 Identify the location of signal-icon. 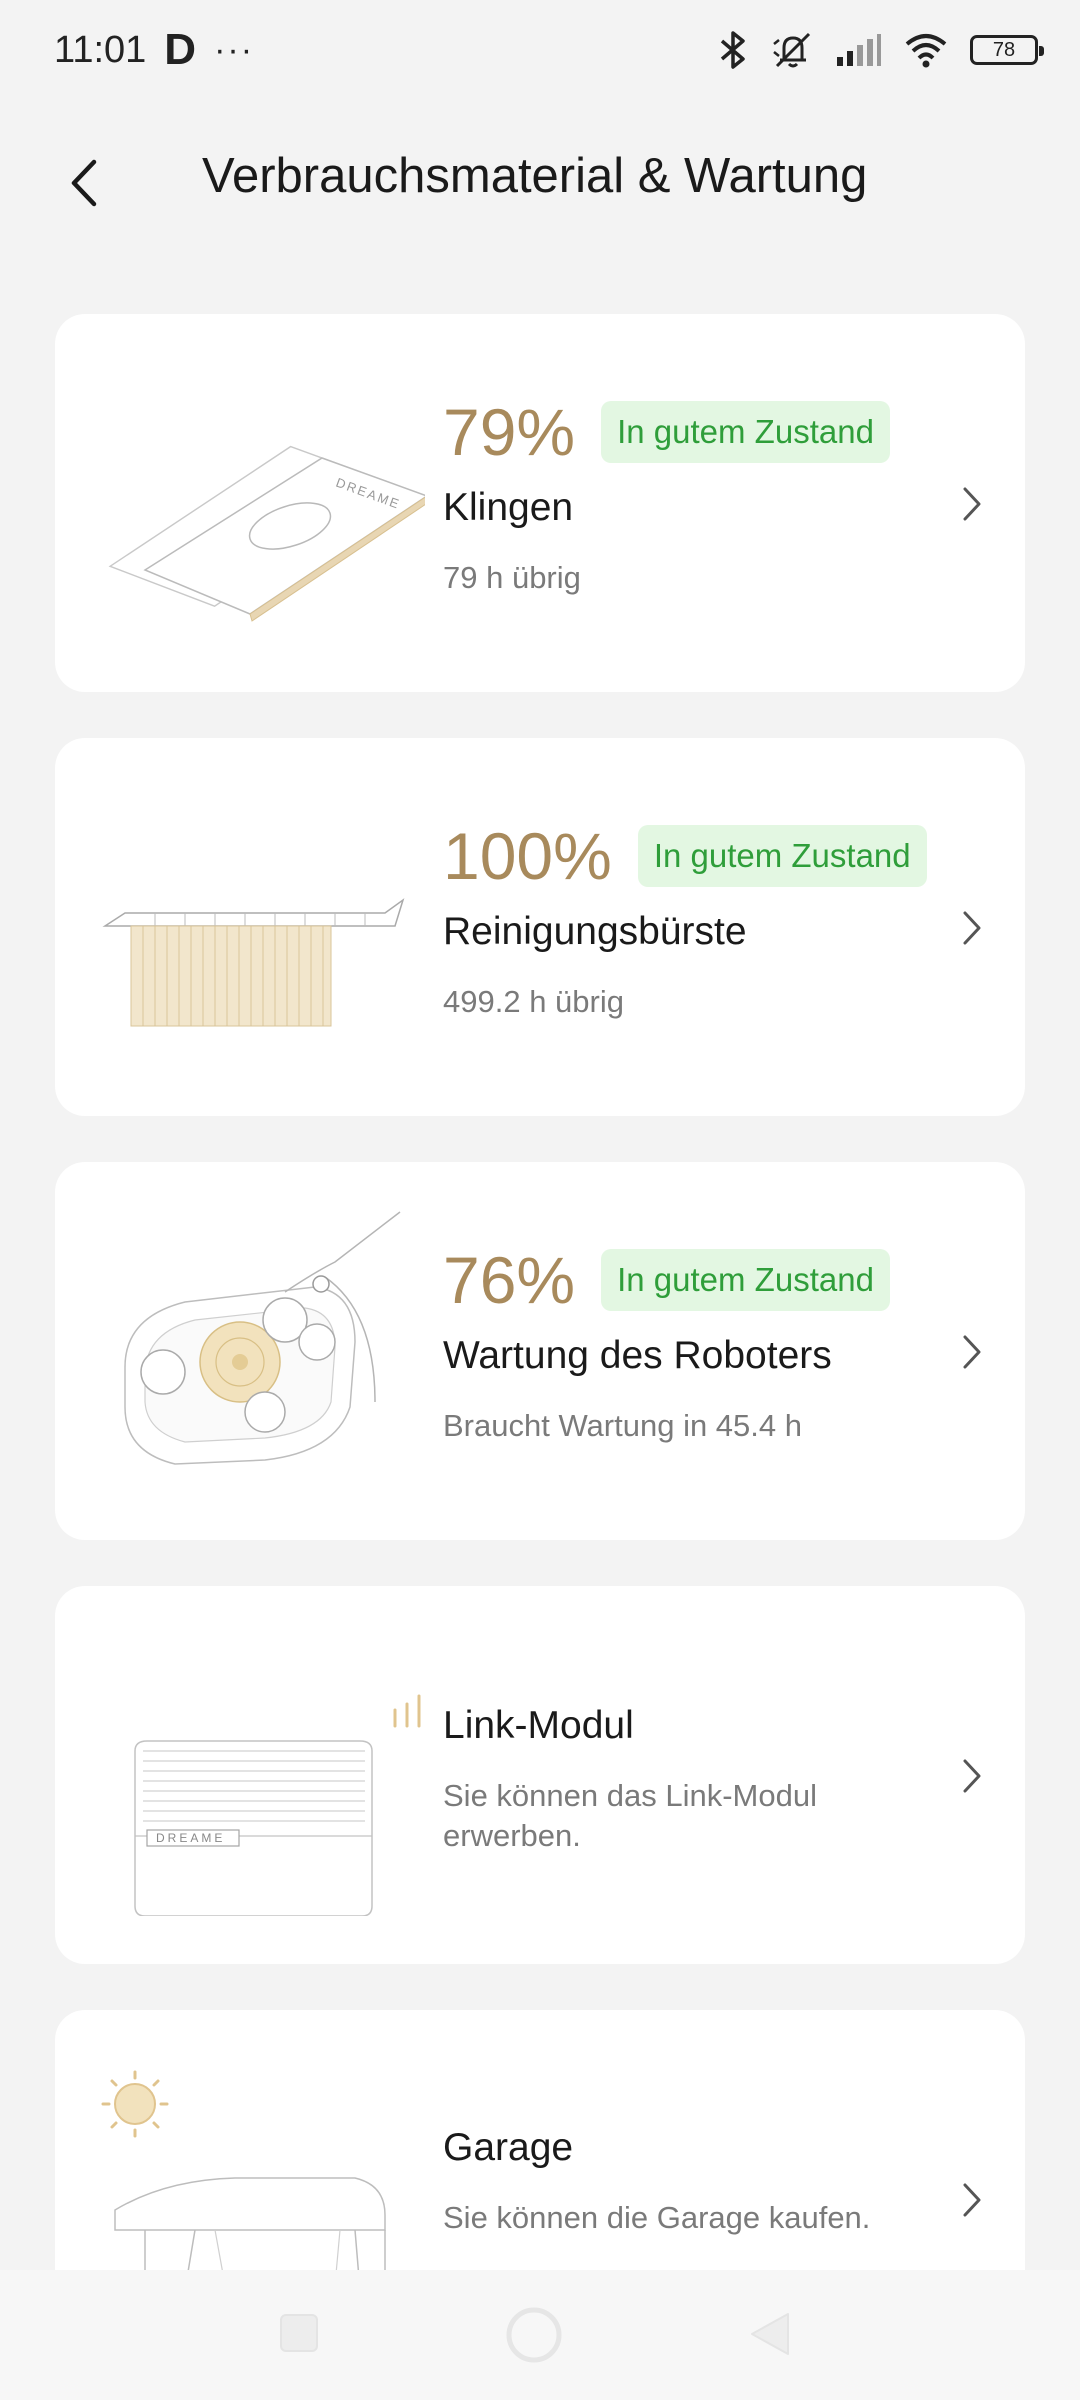
(859, 50).